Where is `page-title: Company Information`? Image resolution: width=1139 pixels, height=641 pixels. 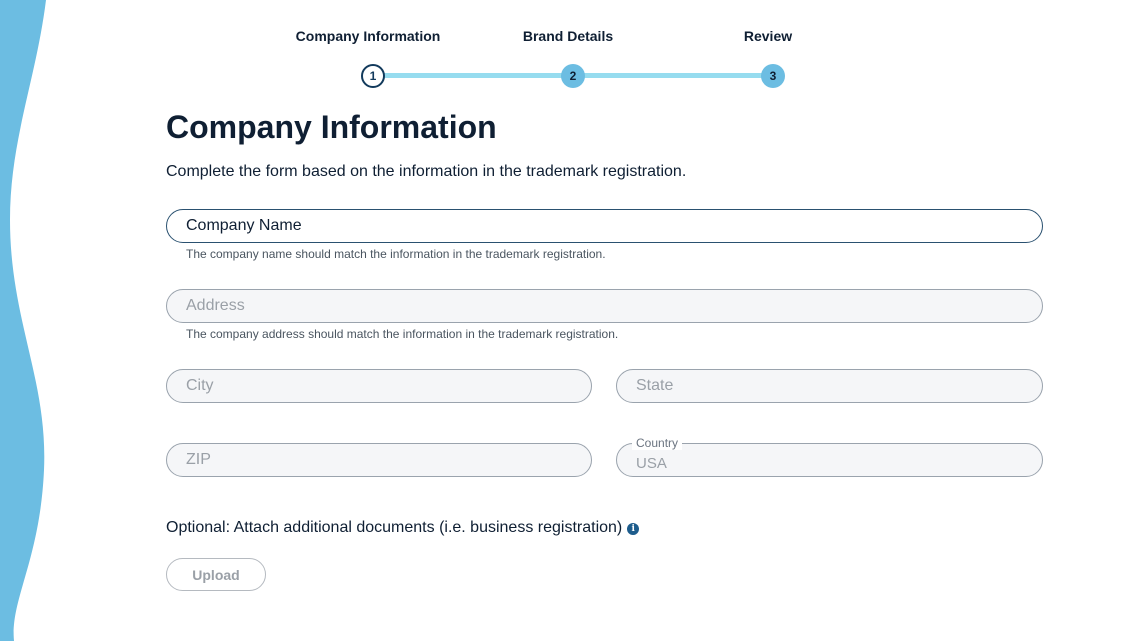 page-title: Company Information is located at coordinates (331, 127).